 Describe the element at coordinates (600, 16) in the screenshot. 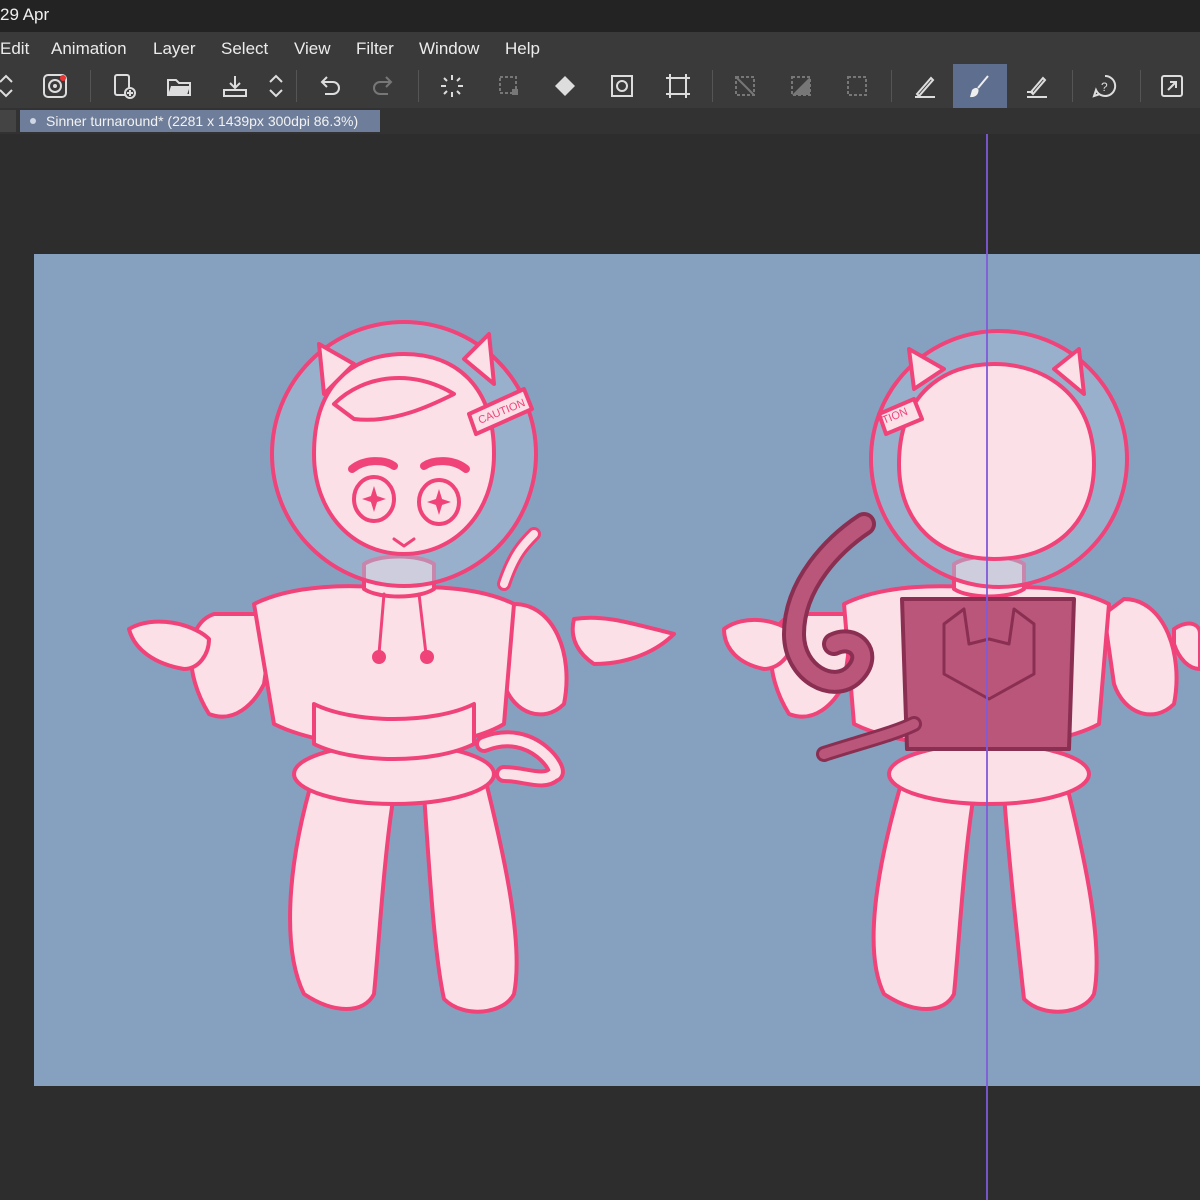

I see `status-bar: 29 Apr` at that location.